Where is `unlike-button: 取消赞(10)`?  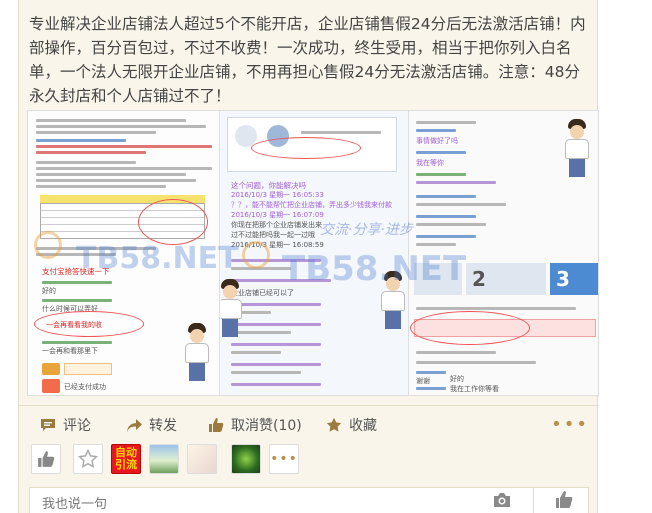 unlike-button: 取消赞(10) is located at coordinates (254, 425).